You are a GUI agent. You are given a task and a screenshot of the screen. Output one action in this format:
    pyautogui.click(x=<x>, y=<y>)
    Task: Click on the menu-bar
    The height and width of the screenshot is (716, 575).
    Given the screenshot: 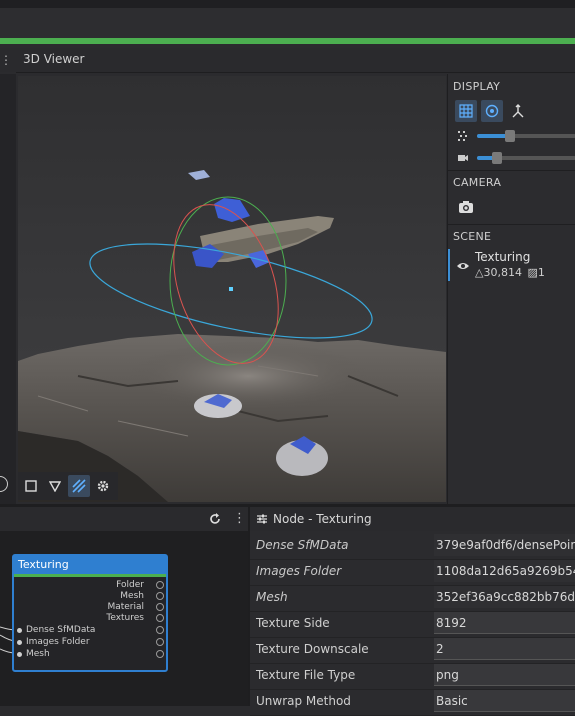 What is the action you would take?
    pyautogui.click(x=287, y=23)
    